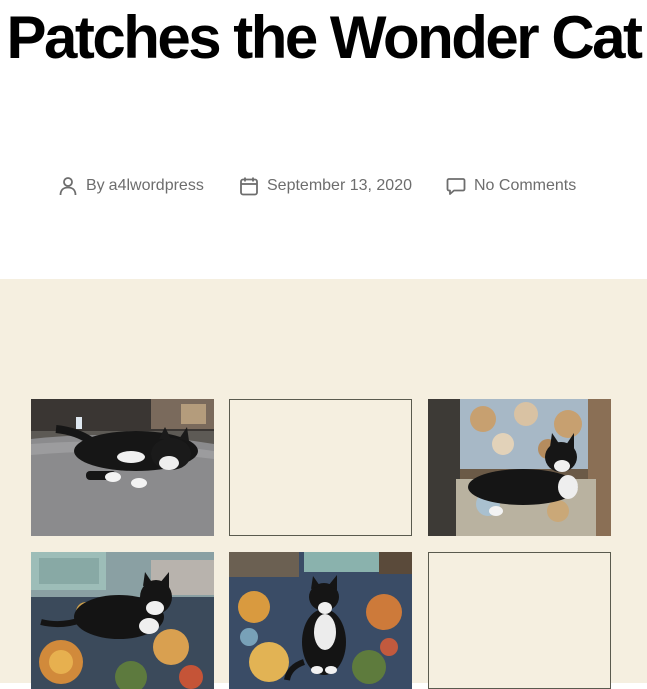 The width and height of the screenshot is (647, 689). What do you see at coordinates (339, 186) in the screenshot?
I see `date-link: September 13, 2020` at bounding box center [339, 186].